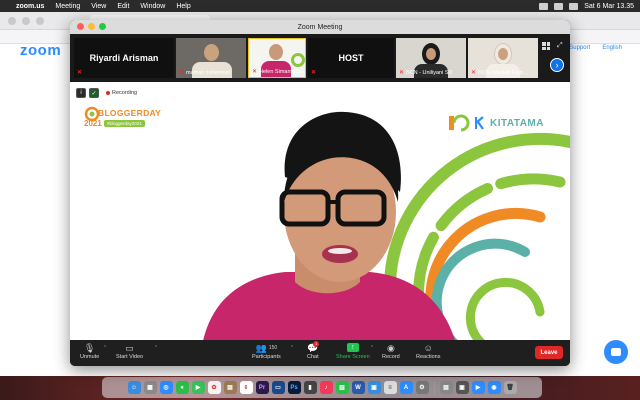 This screenshot has height=400, width=640. I want to click on numbers-icon: ▥, so click(342, 387).